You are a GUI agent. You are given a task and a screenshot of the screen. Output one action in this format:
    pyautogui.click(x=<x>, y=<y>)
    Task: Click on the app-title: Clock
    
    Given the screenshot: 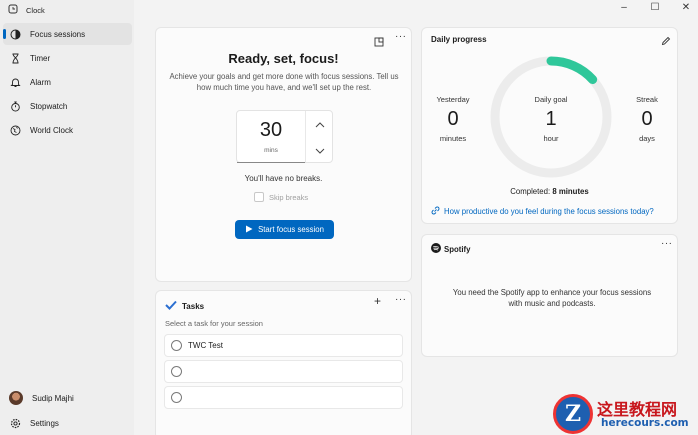 What is the action you would take?
    pyautogui.click(x=35, y=10)
    